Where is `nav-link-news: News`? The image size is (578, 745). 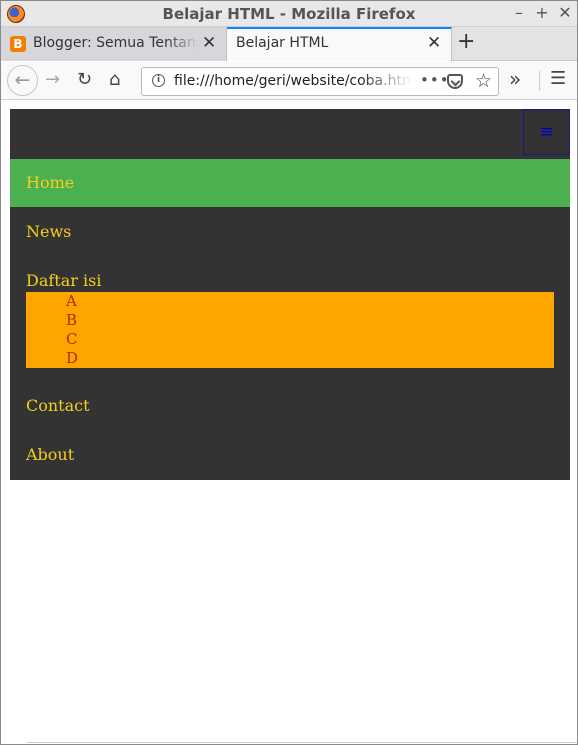 nav-link-news: News is located at coordinates (290, 232).